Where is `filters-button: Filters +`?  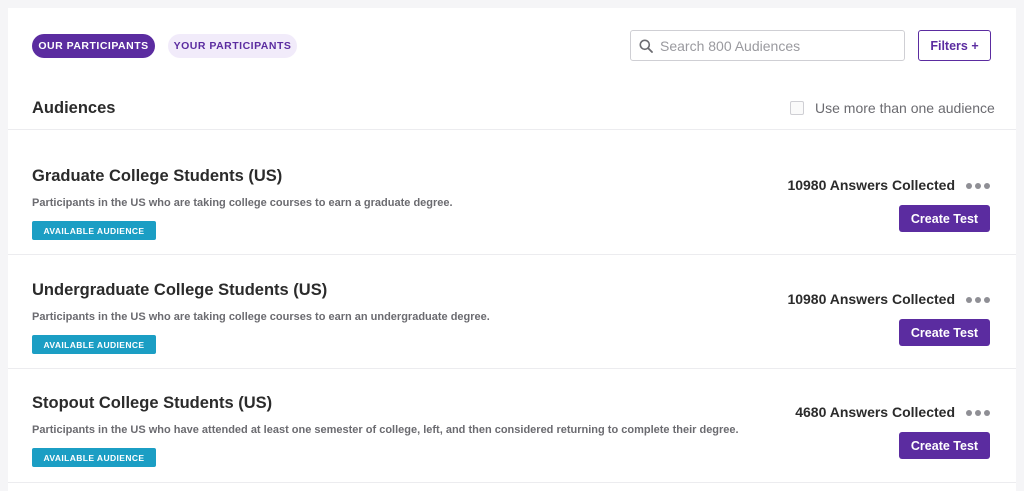 filters-button: Filters + is located at coordinates (954, 45).